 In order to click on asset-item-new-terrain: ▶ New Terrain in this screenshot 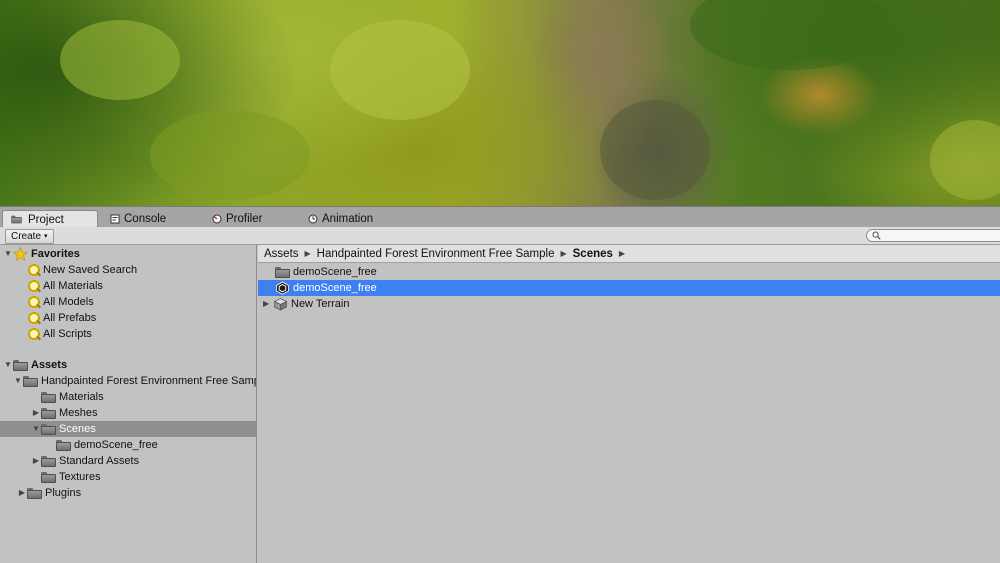, I will do `click(629, 304)`.